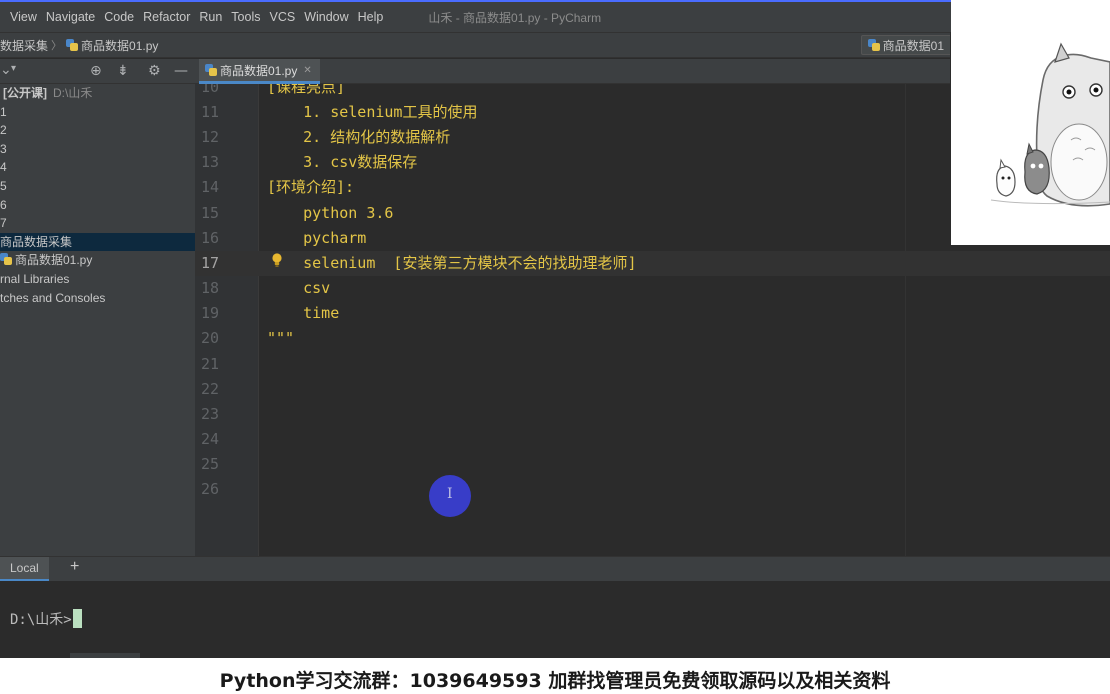 Image resolution: width=1110 pixels, height=694 pixels. I want to click on code-line: 18 csv, so click(652, 288).